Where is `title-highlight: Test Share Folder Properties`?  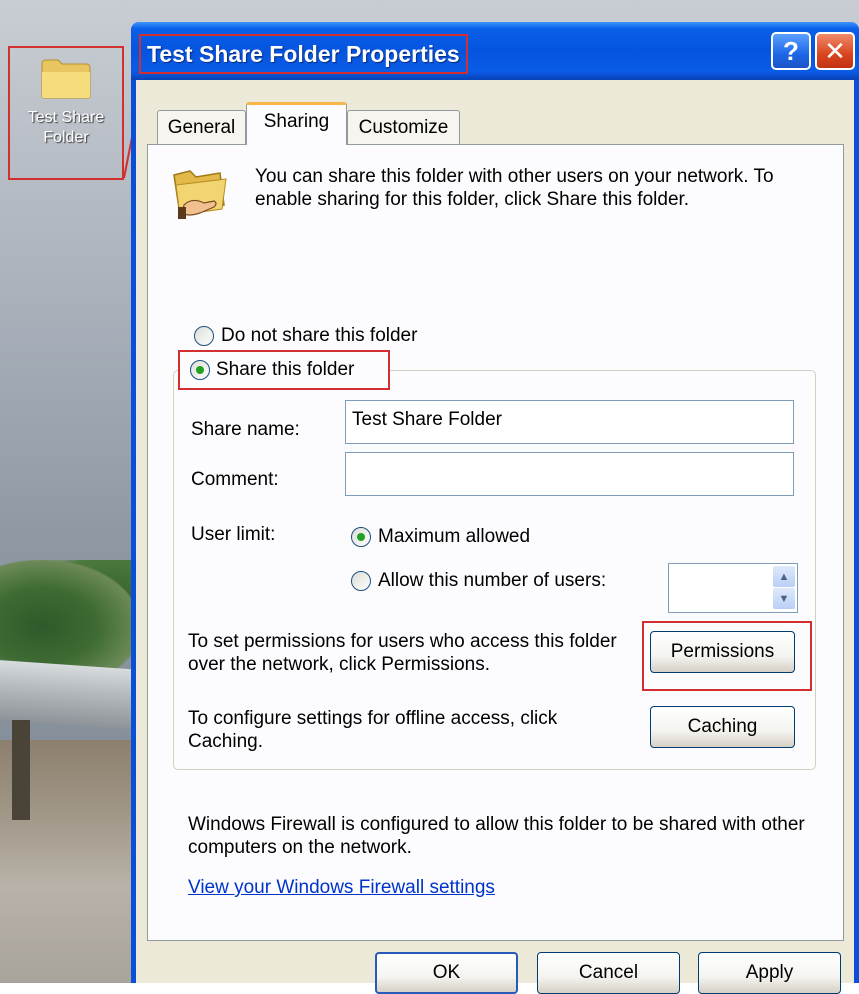 title-highlight: Test Share Folder Properties is located at coordinates (303, 54).